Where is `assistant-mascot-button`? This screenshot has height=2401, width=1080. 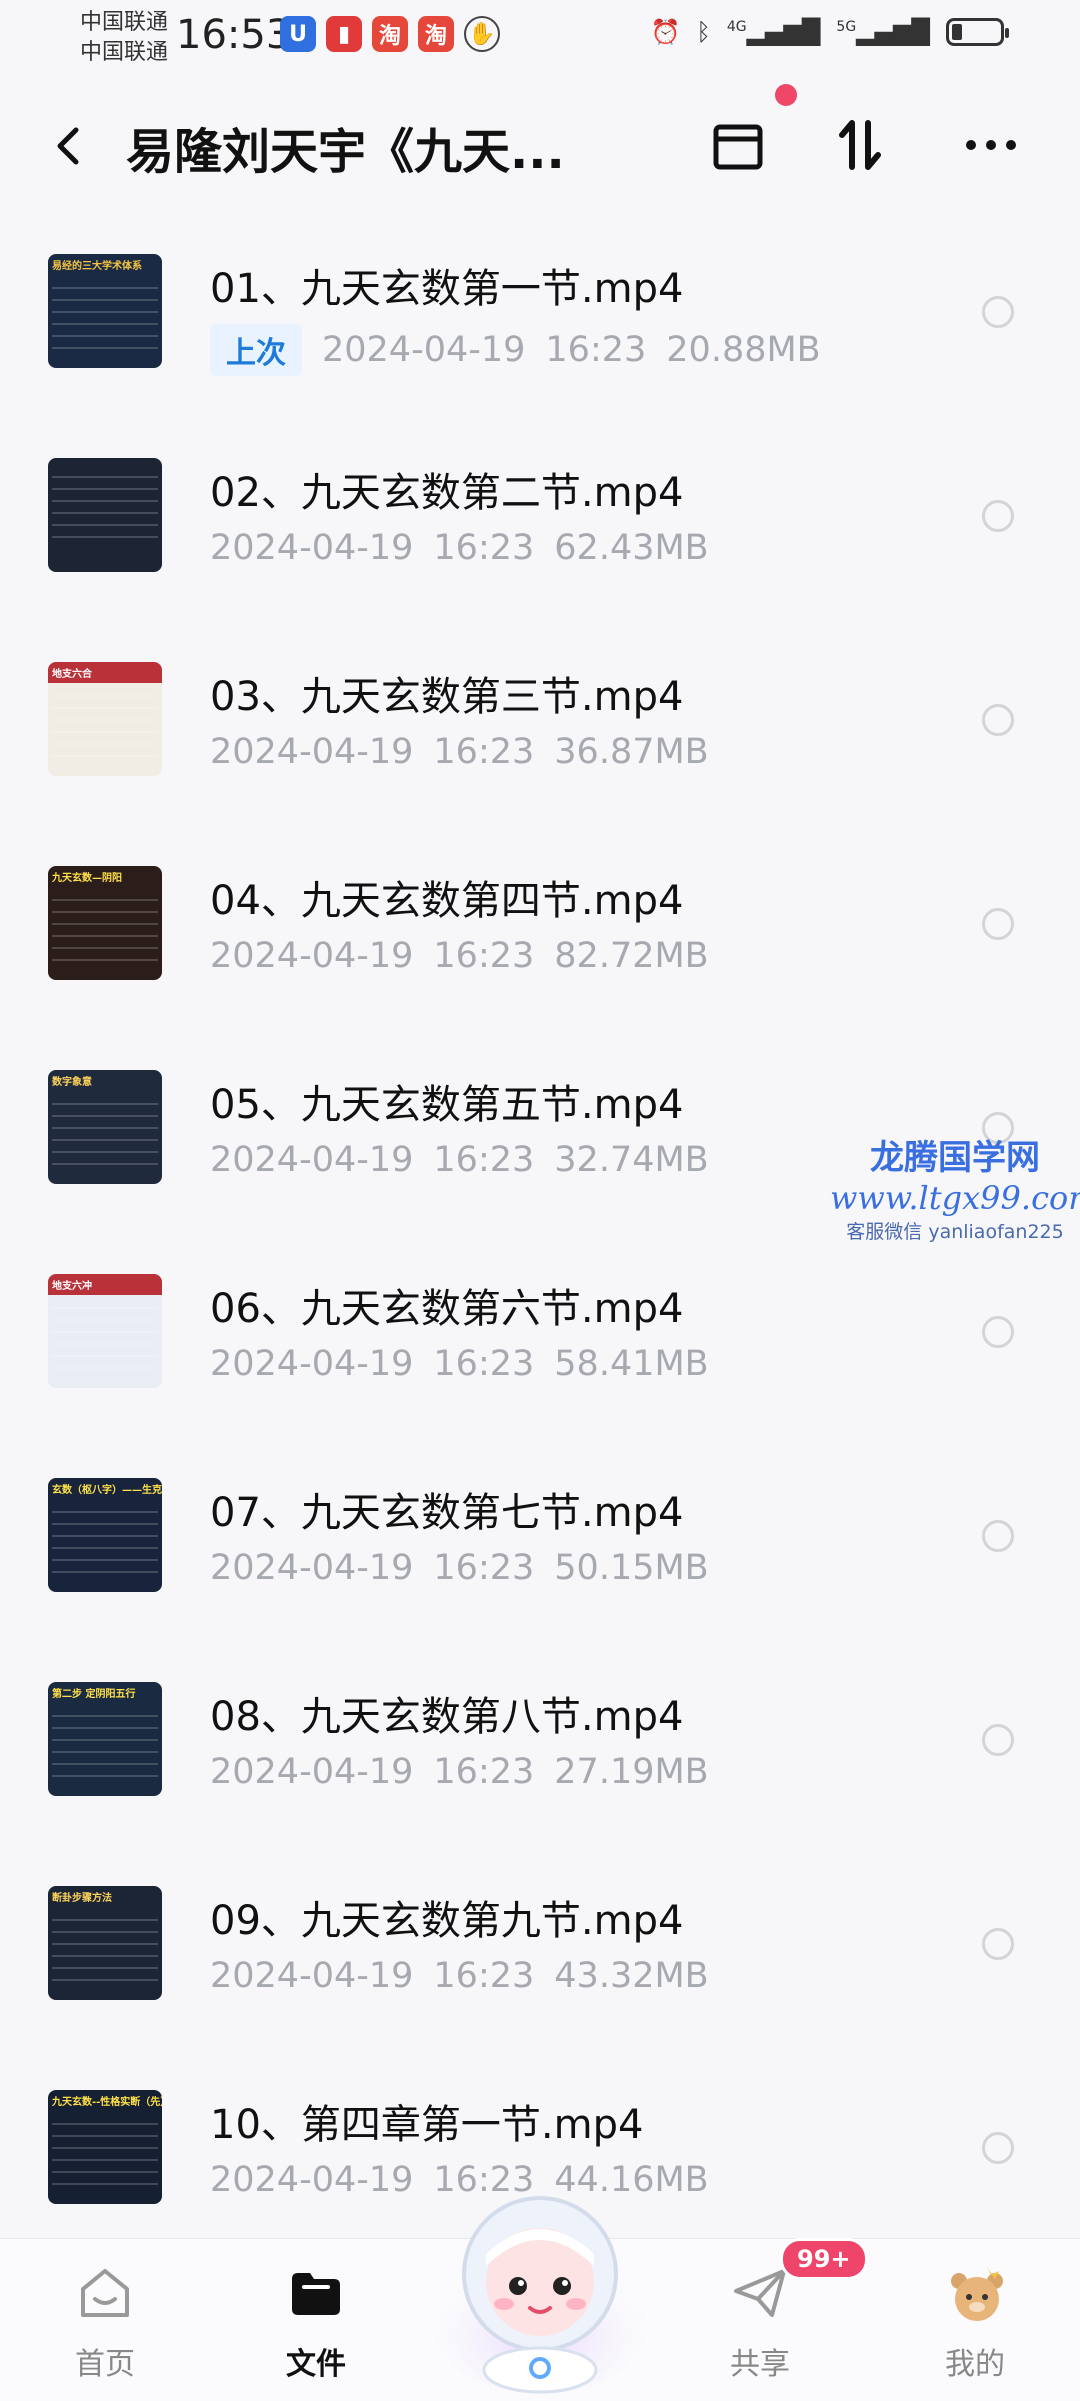 assistant-mascot-button is located at coordinates (540, 2284).